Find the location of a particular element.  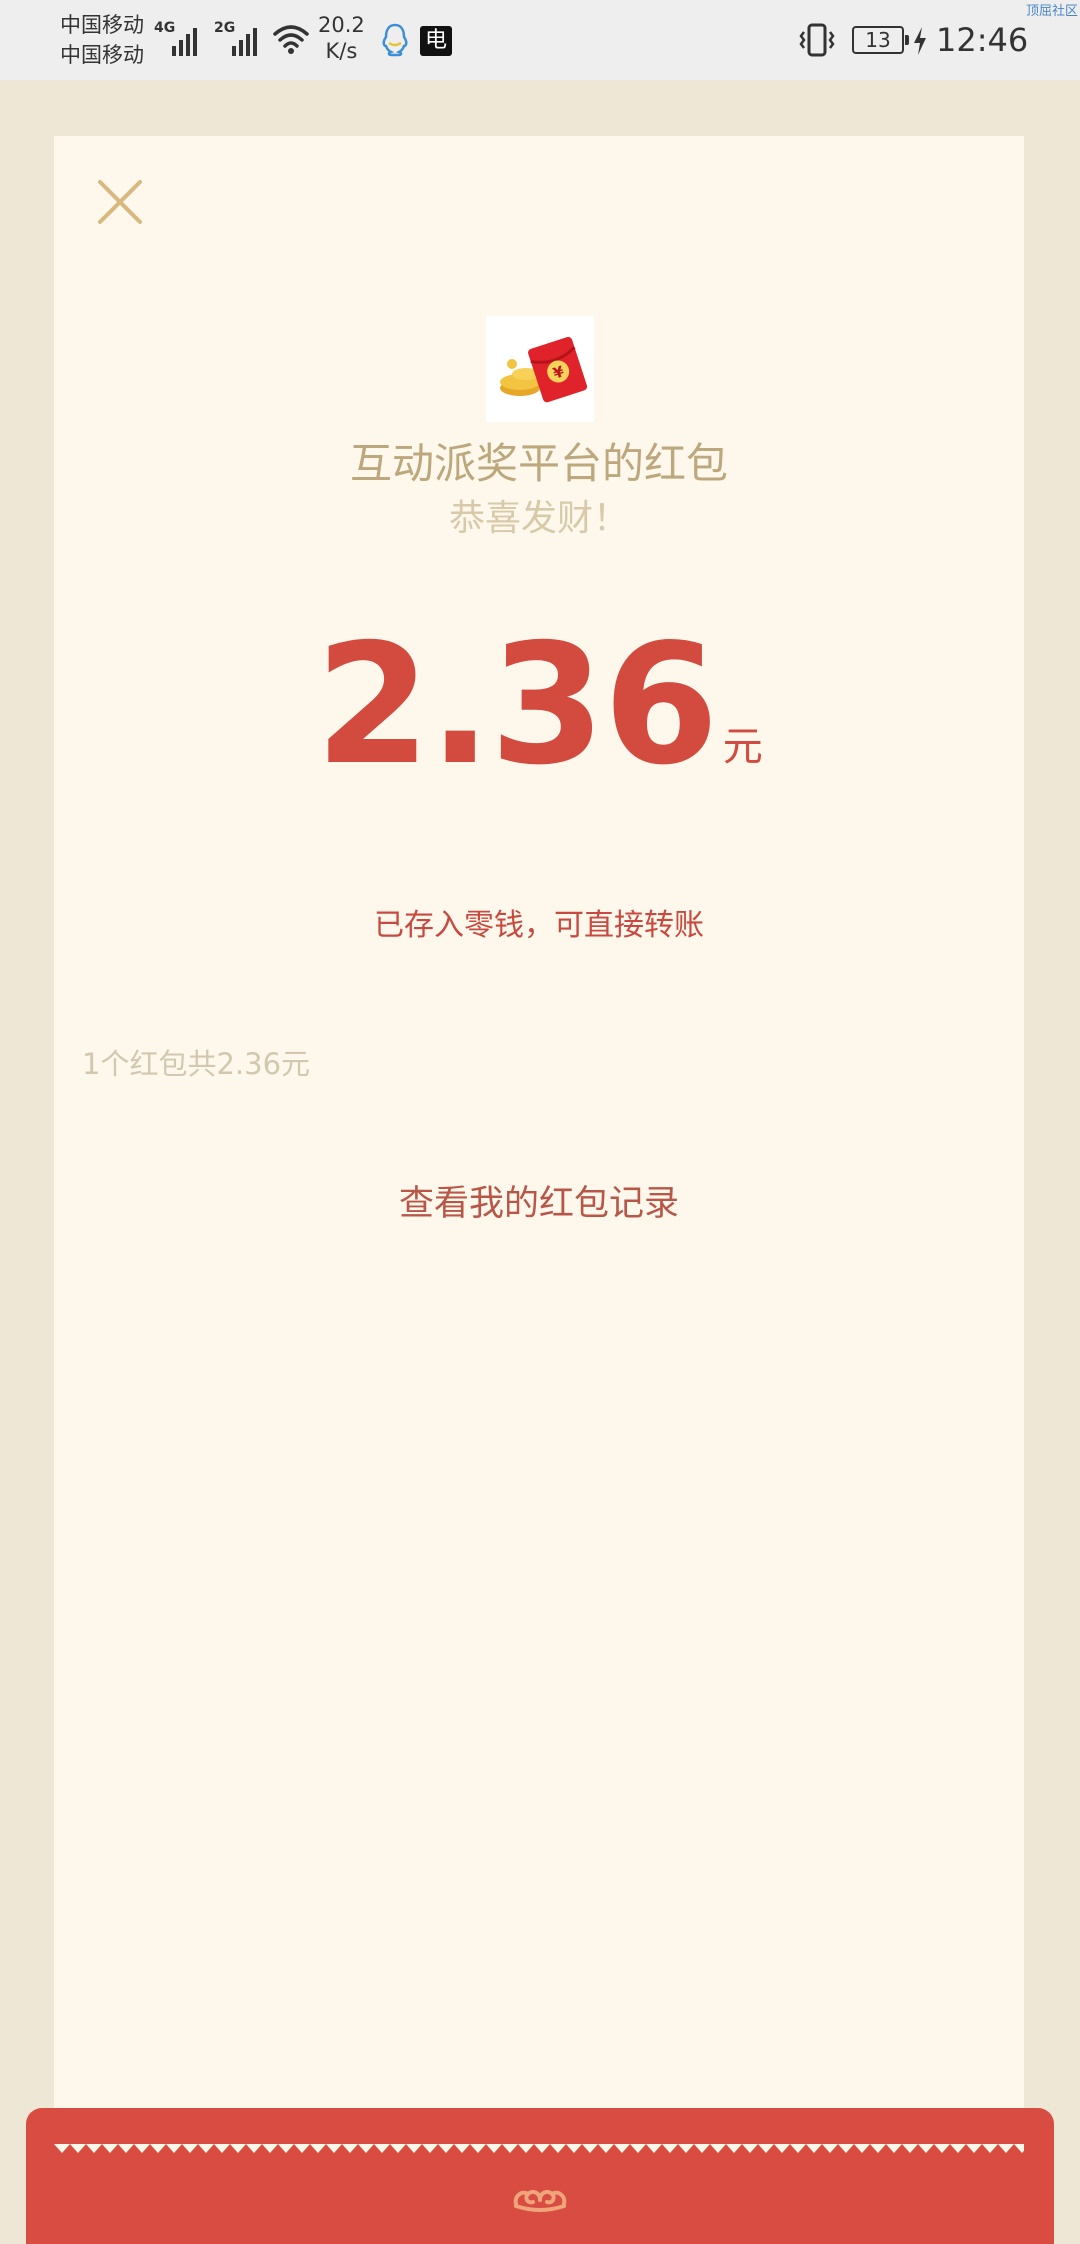

red-packet-coins-icon: ¥ is located at coordinates (544, 369).